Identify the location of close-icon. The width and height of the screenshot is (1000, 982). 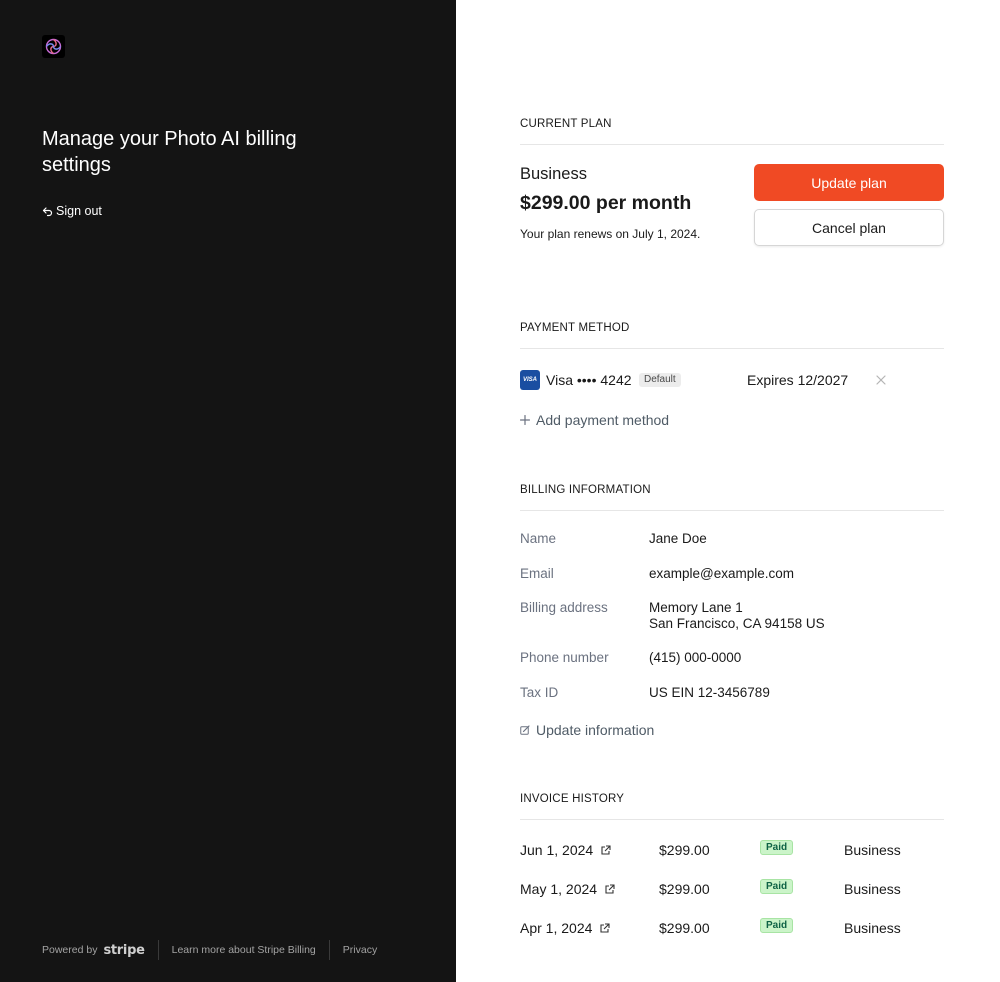
(881, 380).